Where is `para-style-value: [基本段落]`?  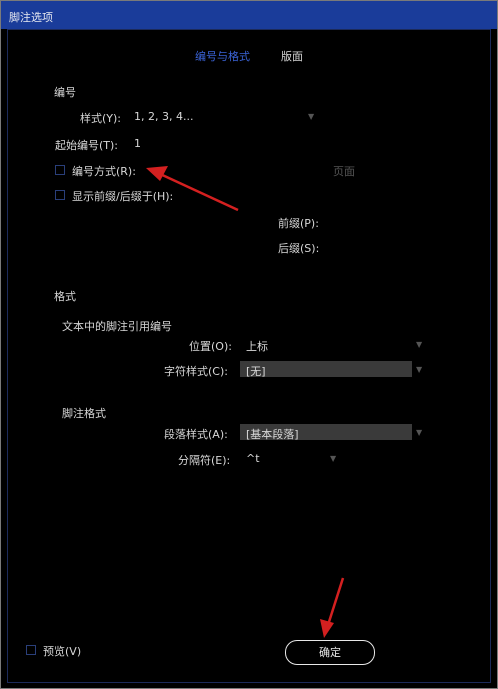
para-style-value: [基本段落] is located at coordinates (272, 434).